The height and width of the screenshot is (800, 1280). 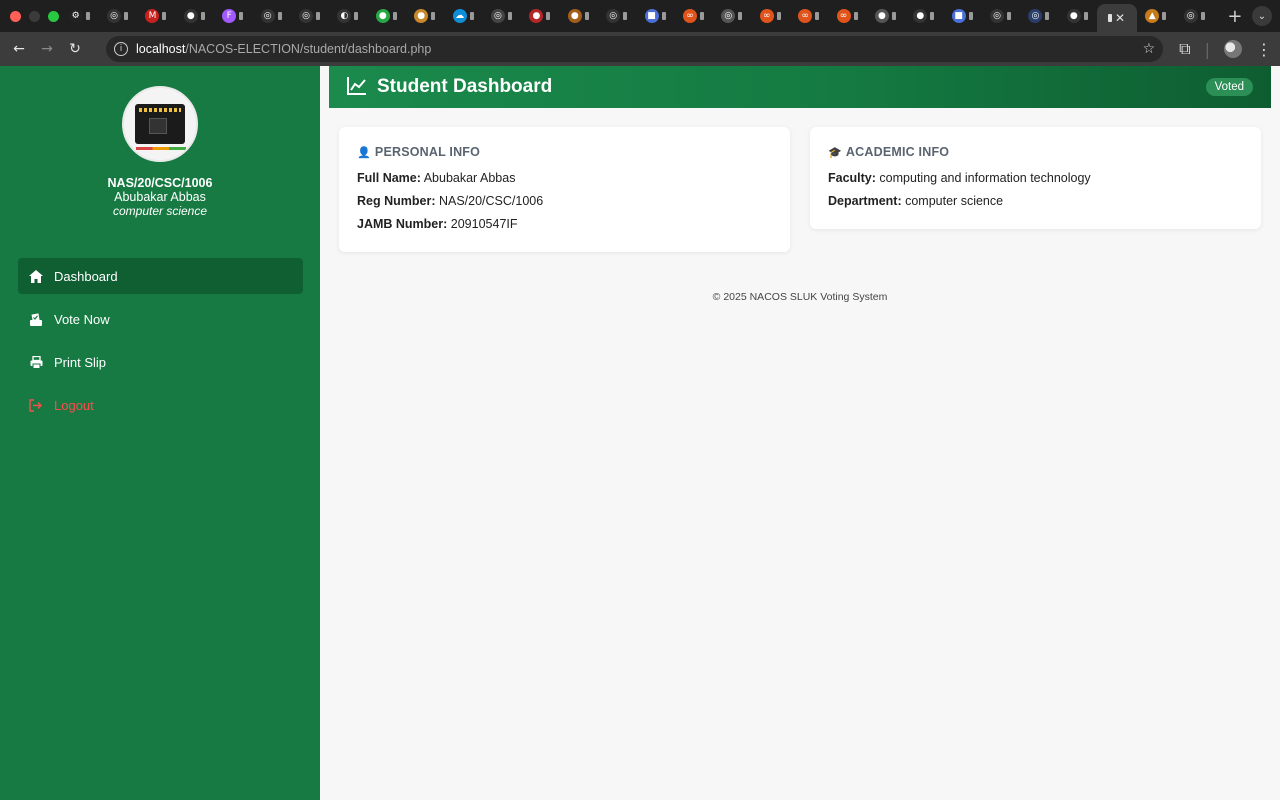 What do you see at coordinates (564, 201) in the screenshot?
I see `reg-number-row: Reg Number: NAS/20/CSC/1006` at bounding box center [564, 201].